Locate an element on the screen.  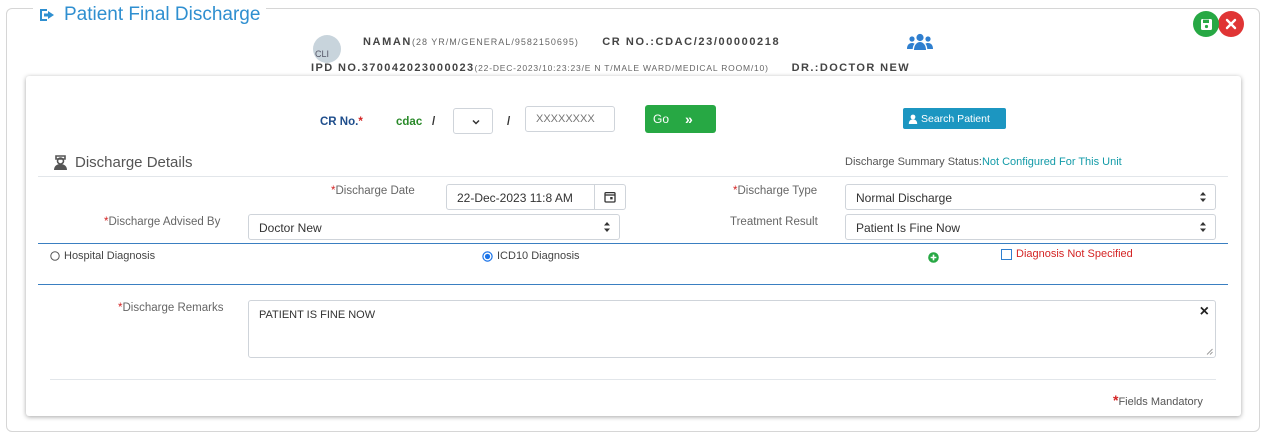
discharge-details-header: Discharge Details is located at coordinates (122, 162).